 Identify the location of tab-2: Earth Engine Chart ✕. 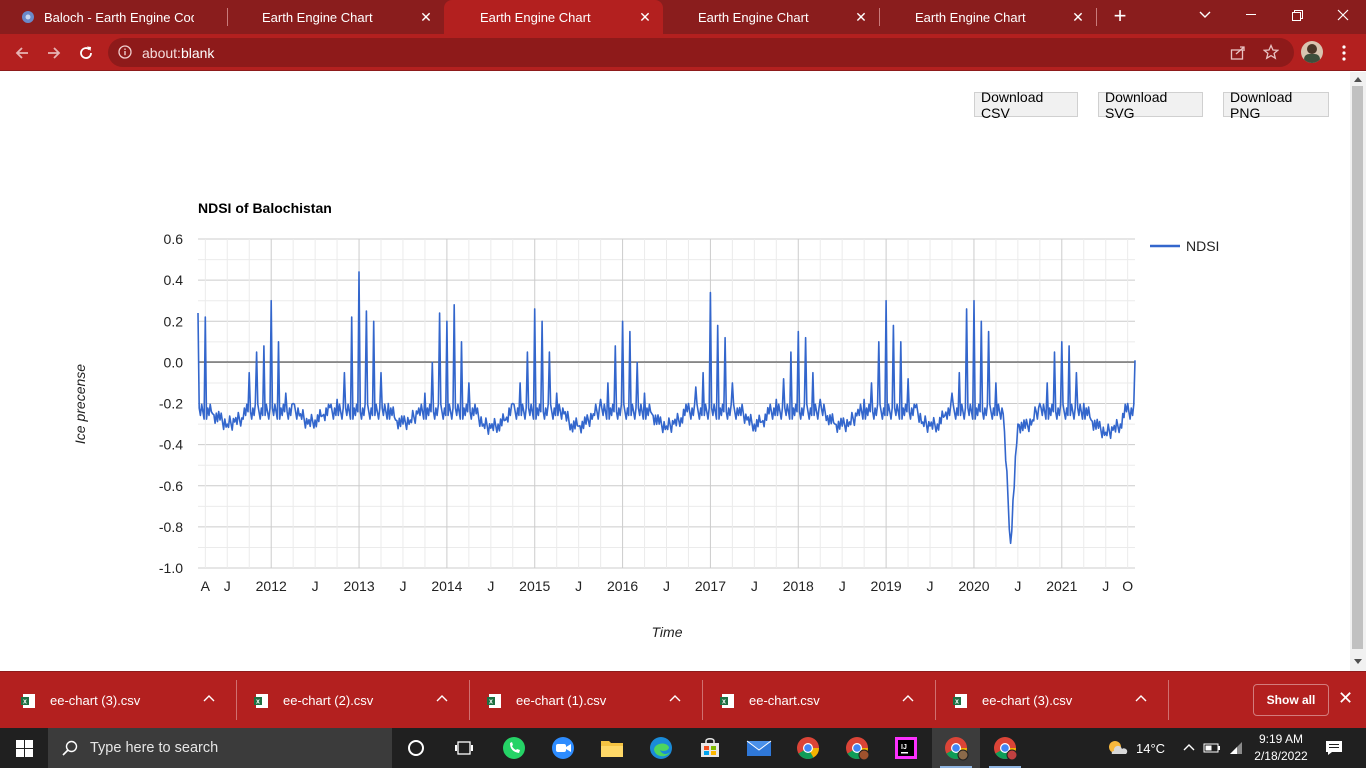
(553, 17).